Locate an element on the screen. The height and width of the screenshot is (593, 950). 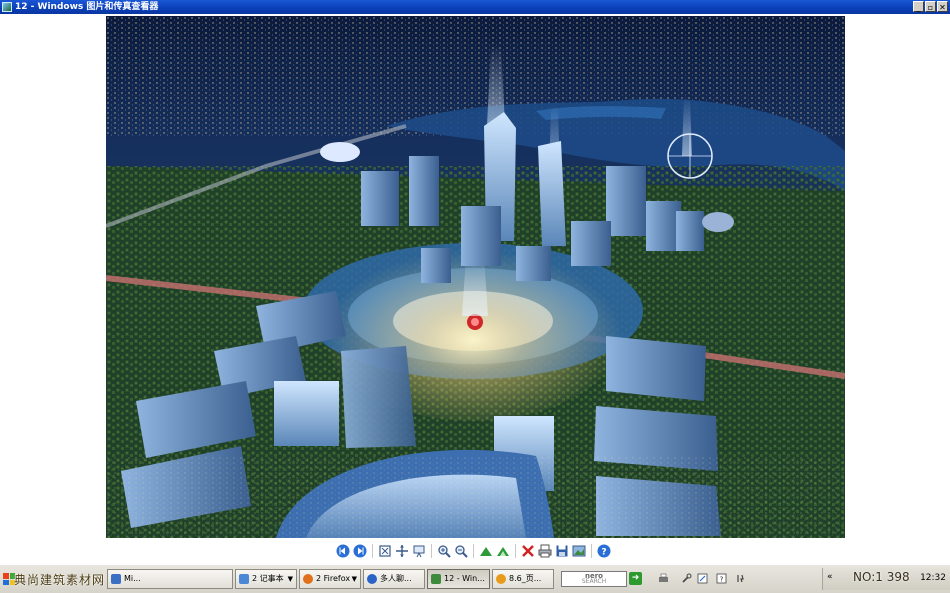
window-controls: _ ▫ ✕ is located at coordinates (930, 6).